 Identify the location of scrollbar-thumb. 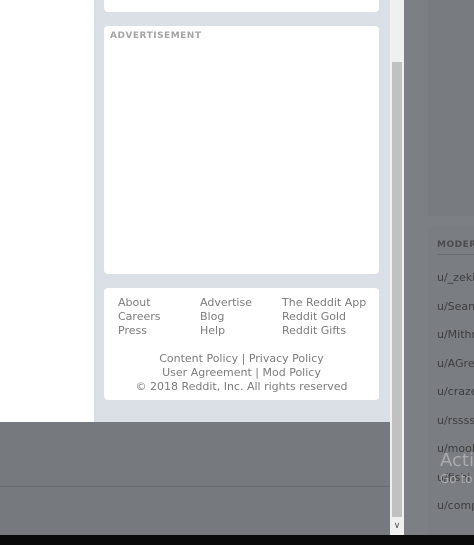
(397, 289).